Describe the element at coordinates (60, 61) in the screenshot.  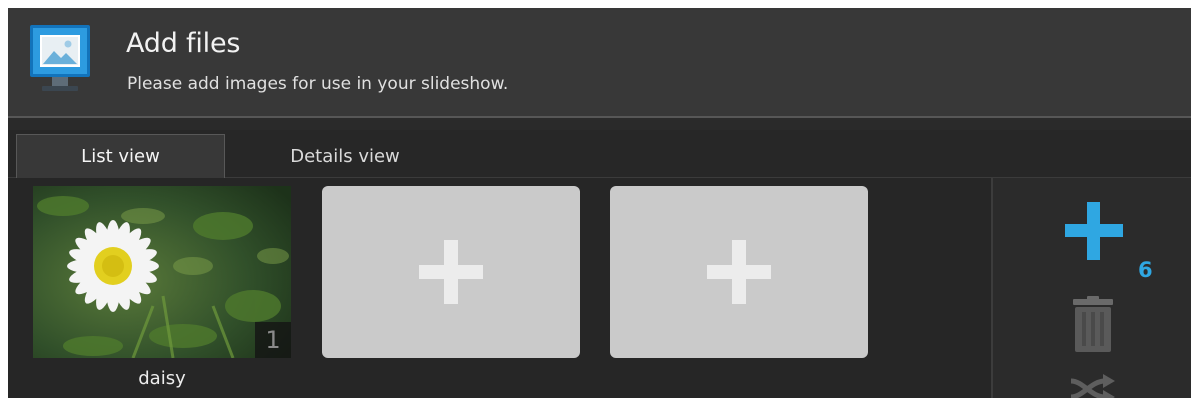
I see `monitor-picture-icon` at that location.